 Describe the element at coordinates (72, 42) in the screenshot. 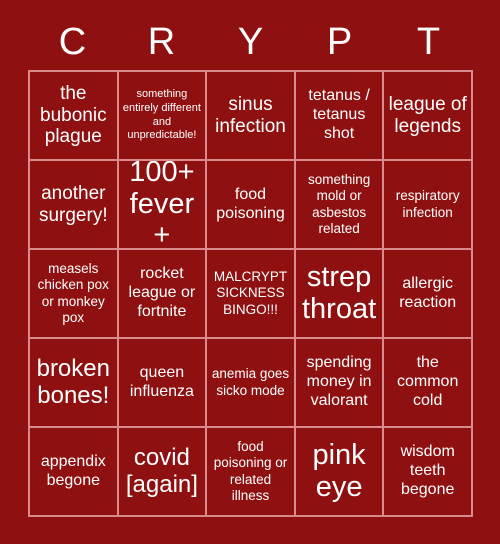

I see `header-letter-1: C` at that location.